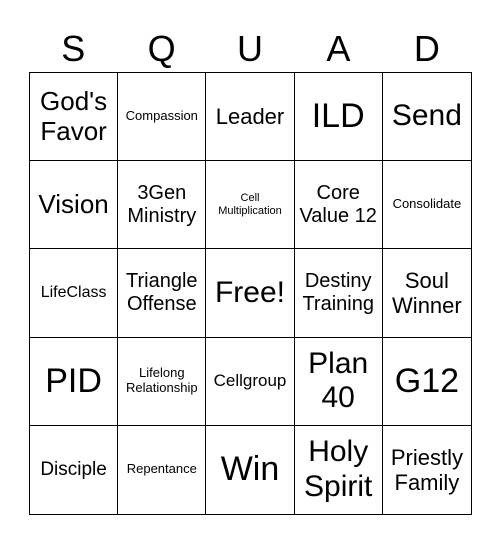 The width and height of the screenshot is (500, 544). Describe the element at coordinates (338, 205) in the screenshot. I see `bingo-cell: Core Value 12` at that location.